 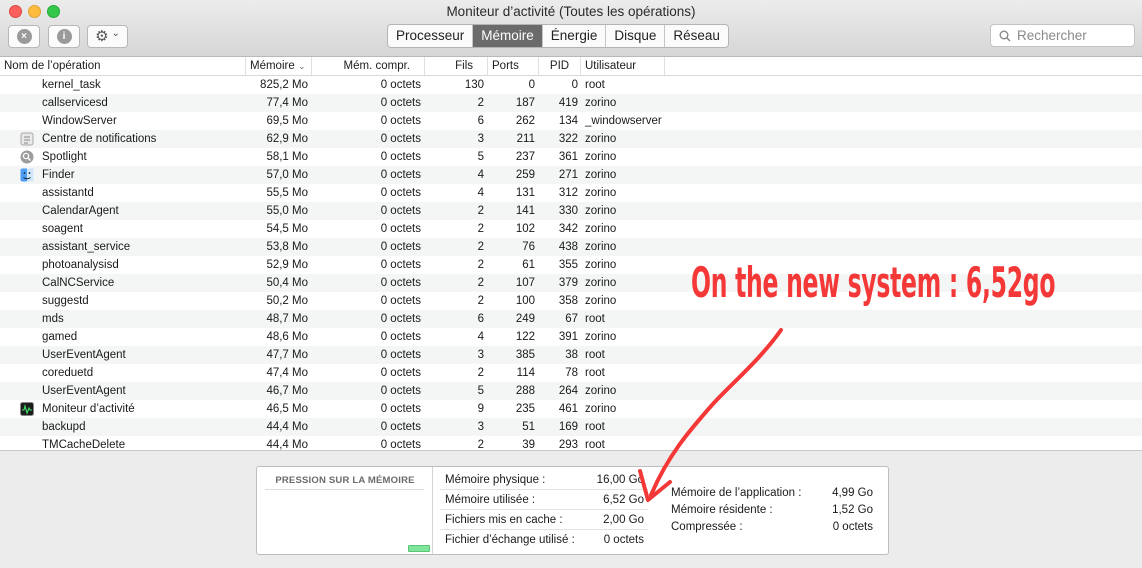 What do you see at coordinates (80, 211) in the screenshot?
I see `process-name: CalendarAgent` at bounding box center [80, 211].